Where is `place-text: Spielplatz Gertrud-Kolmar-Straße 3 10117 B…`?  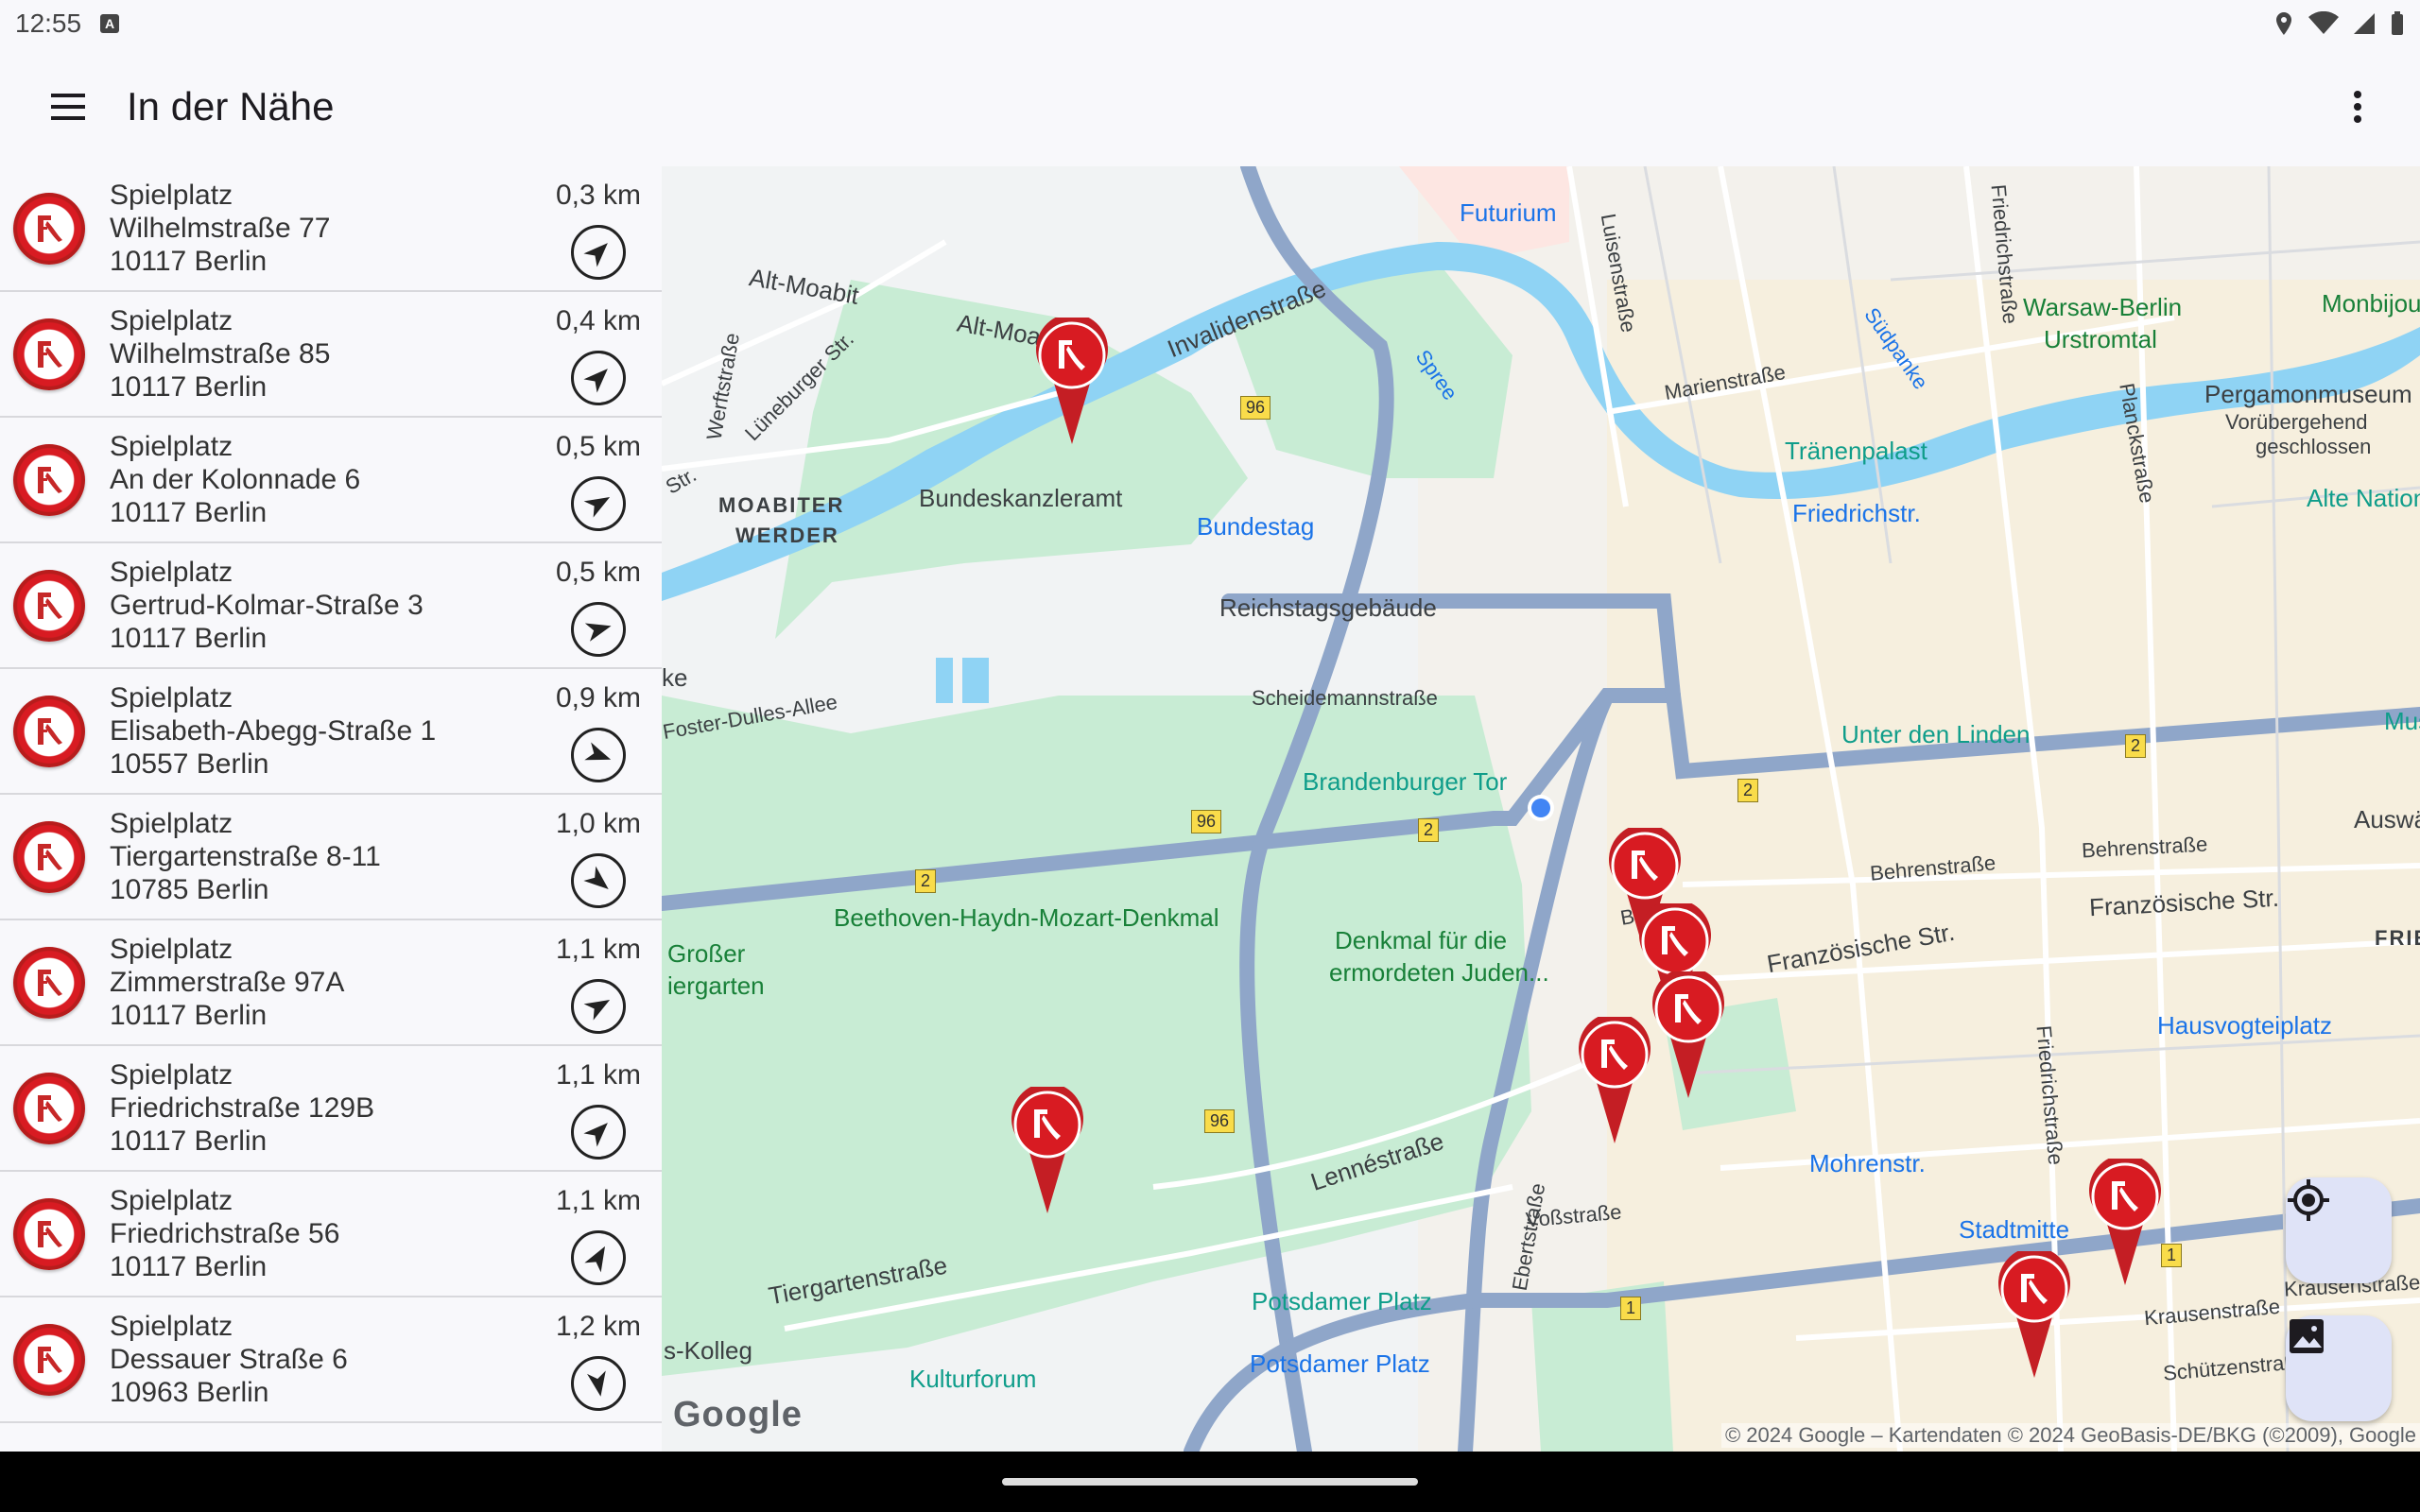
place-text: Spielplatz Gertrud-Kolmar-Straße 3 10117 B… is located at coordinates (267, 605).